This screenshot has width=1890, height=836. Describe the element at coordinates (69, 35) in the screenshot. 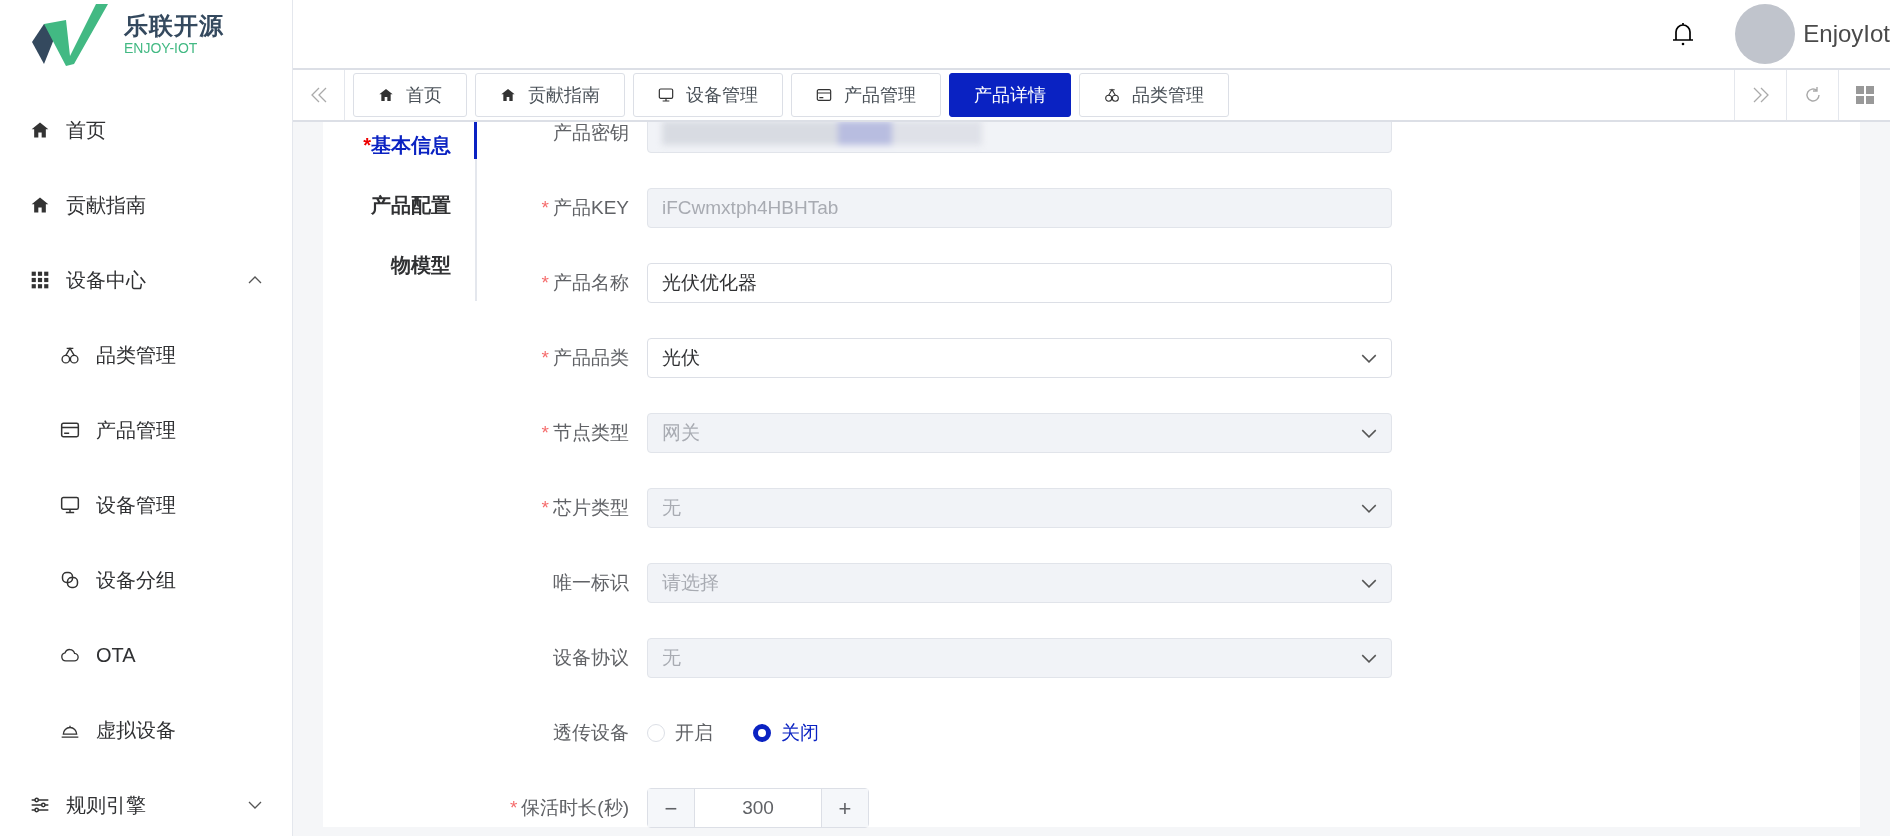

I see `logo-icon` at that location.